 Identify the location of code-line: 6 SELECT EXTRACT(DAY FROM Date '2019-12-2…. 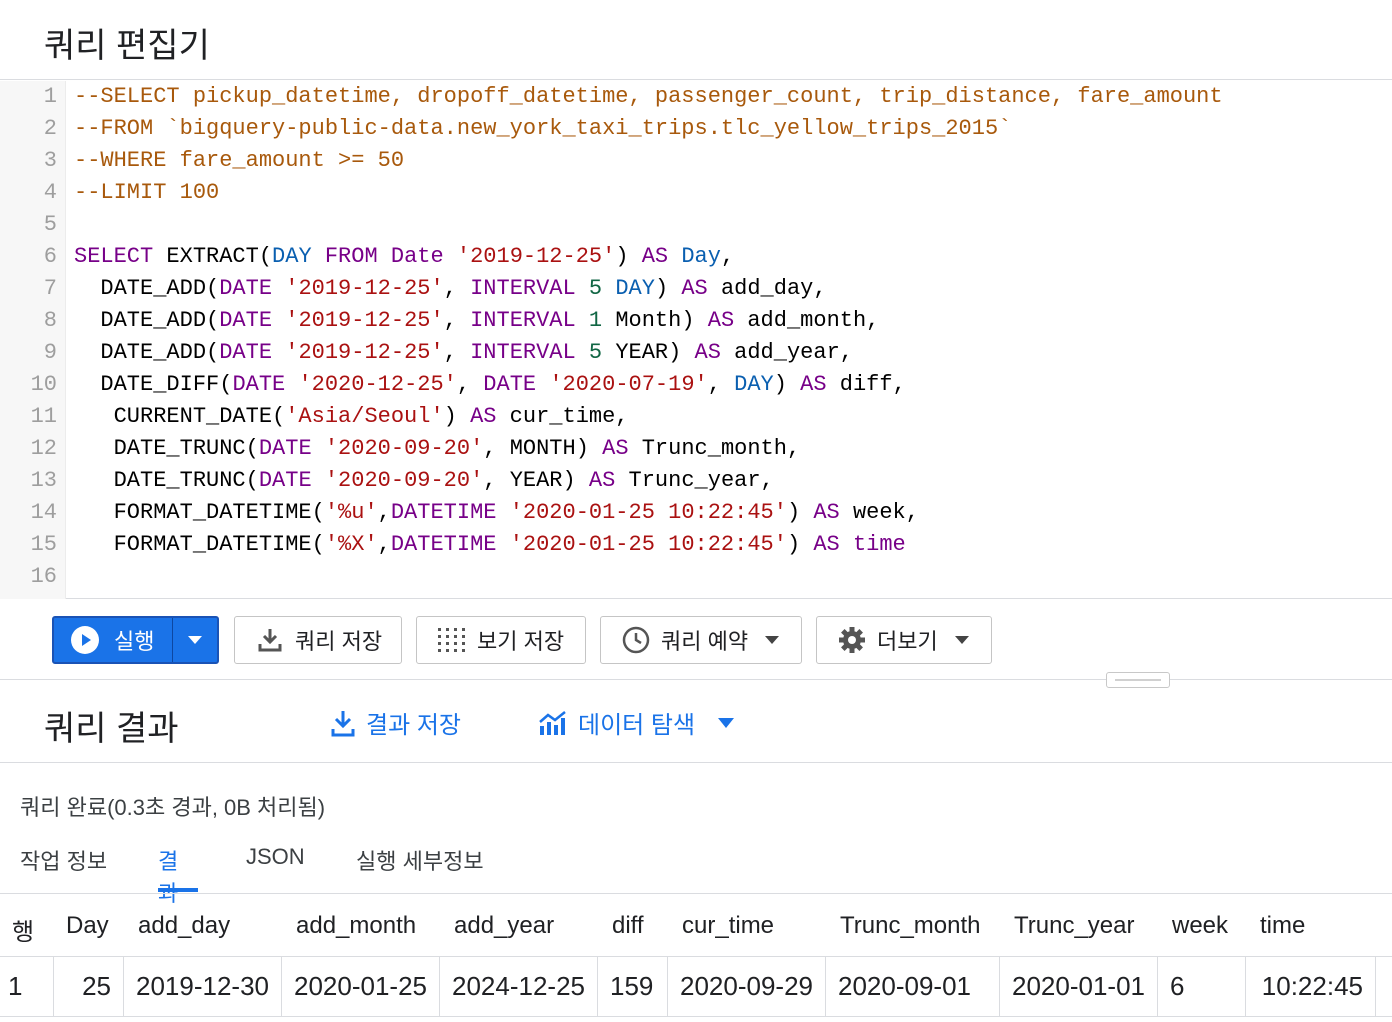
(696, 257).